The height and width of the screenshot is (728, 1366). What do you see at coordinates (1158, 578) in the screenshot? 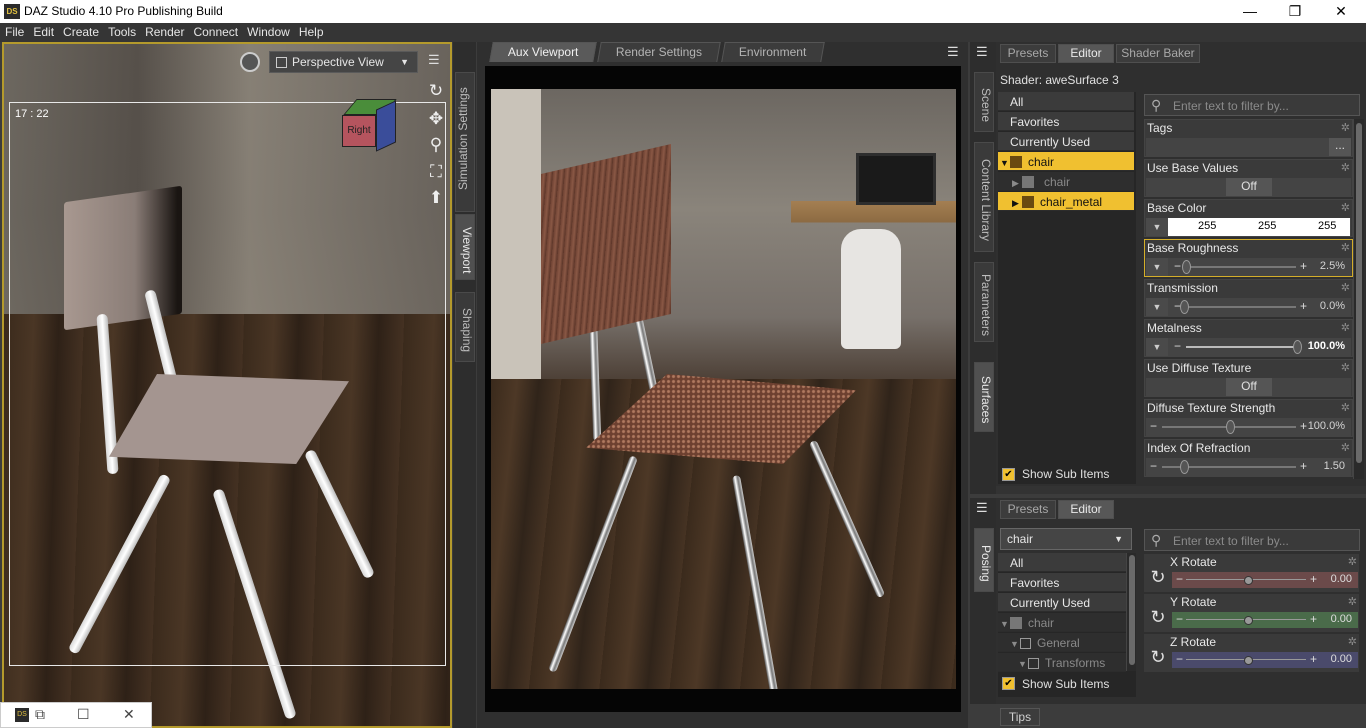
I see `rotate-x-icon: ↻` at bounding box center [1158, 578].